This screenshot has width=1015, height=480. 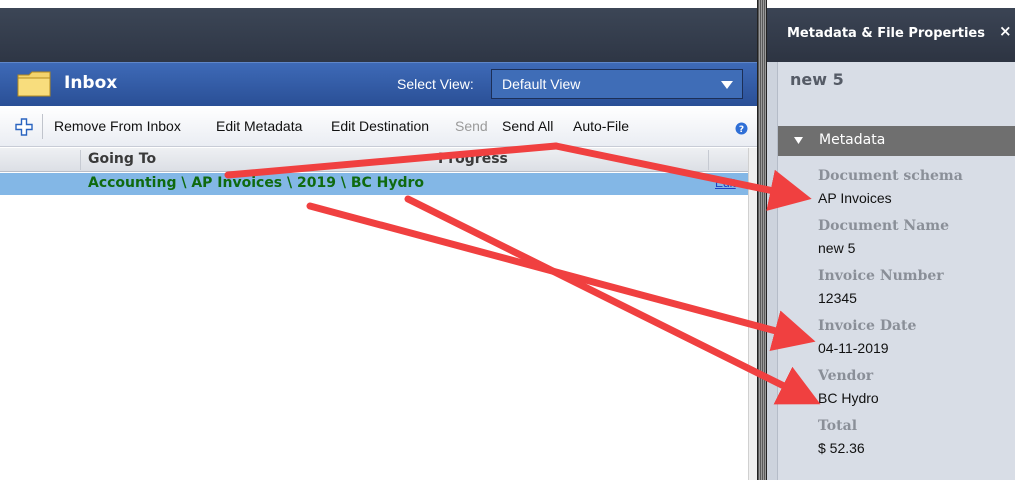 I want to click on caret-down-icon, so click(x=798, y=140).